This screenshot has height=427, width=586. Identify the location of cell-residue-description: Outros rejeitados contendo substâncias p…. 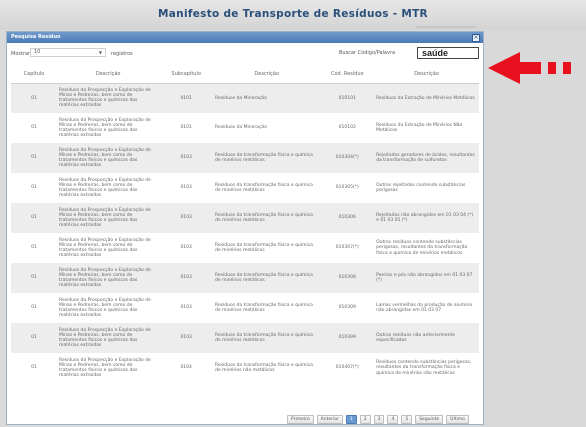
(421, 187).